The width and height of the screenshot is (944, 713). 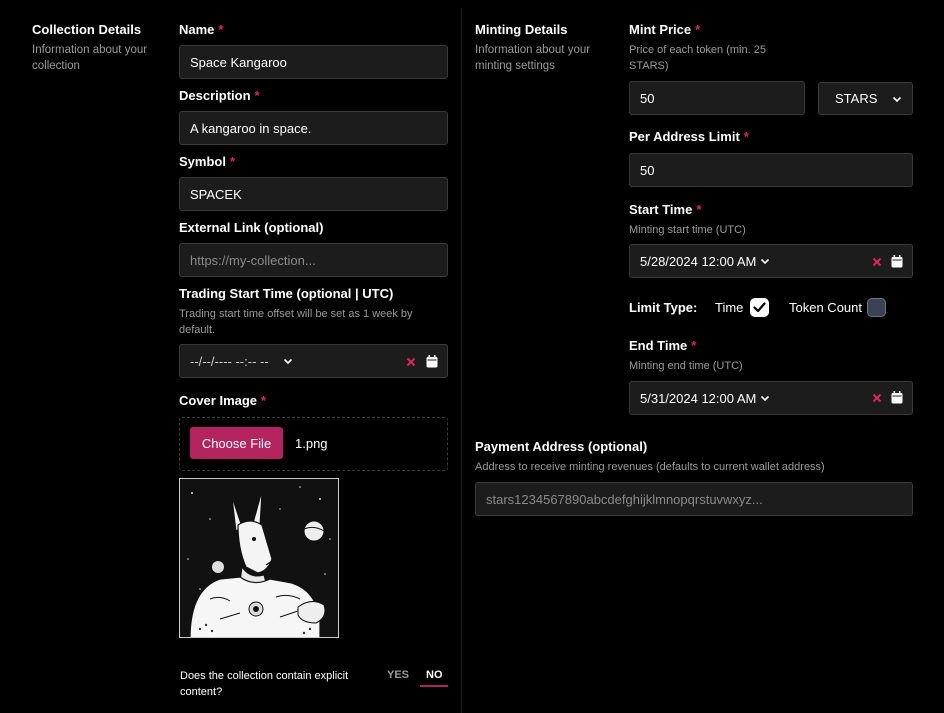 I want to click on collection-details-title: Collection Details, so click(x=87, y=29).